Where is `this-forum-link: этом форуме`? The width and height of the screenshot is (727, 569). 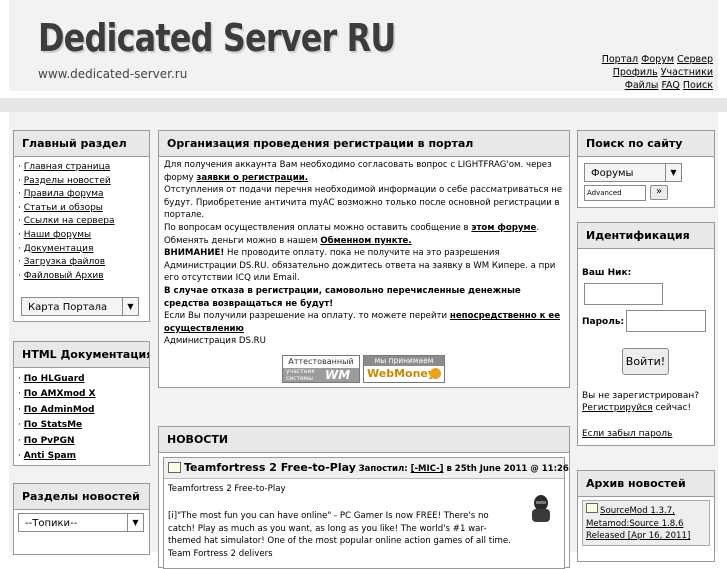 this-forum-link: этом форуме is located at coordinates (503, 228).